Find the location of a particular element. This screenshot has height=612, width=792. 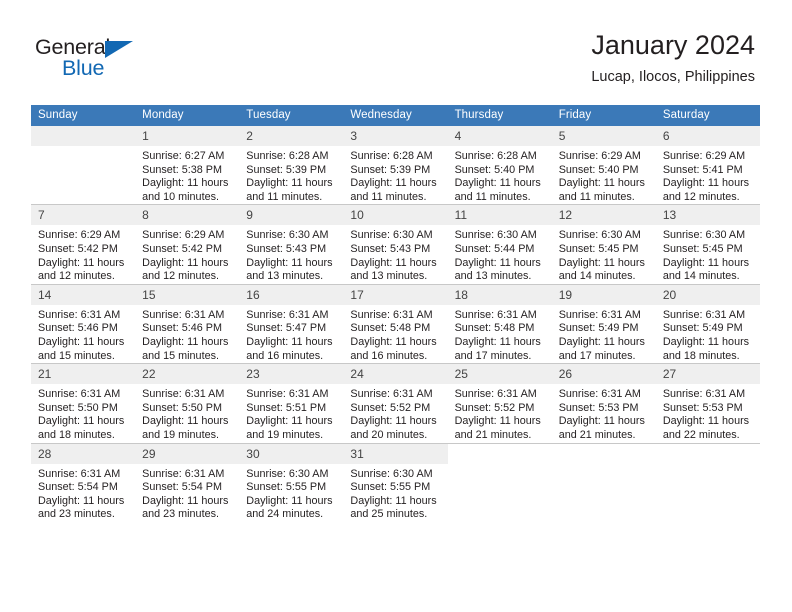

day-detail-line: Sunset: 5:53 PM is located at coordinates (598, 407).